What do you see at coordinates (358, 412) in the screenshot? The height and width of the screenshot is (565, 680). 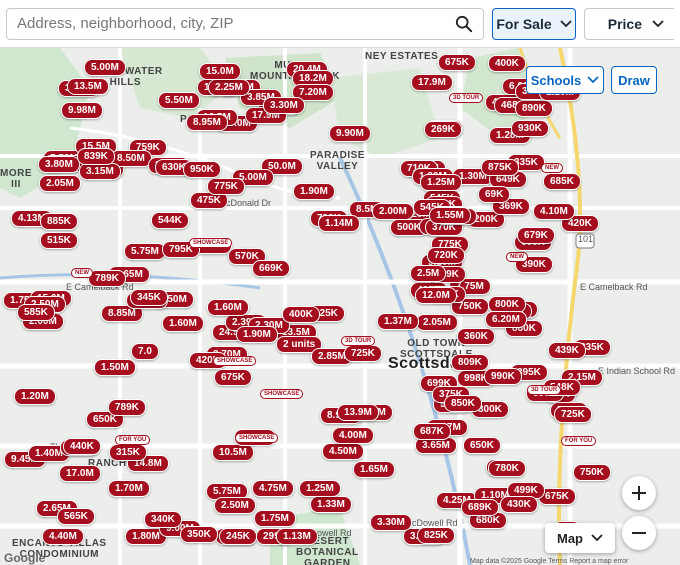 I see `listing-price-pin: 13.9M` at bounding box center [358, 412].